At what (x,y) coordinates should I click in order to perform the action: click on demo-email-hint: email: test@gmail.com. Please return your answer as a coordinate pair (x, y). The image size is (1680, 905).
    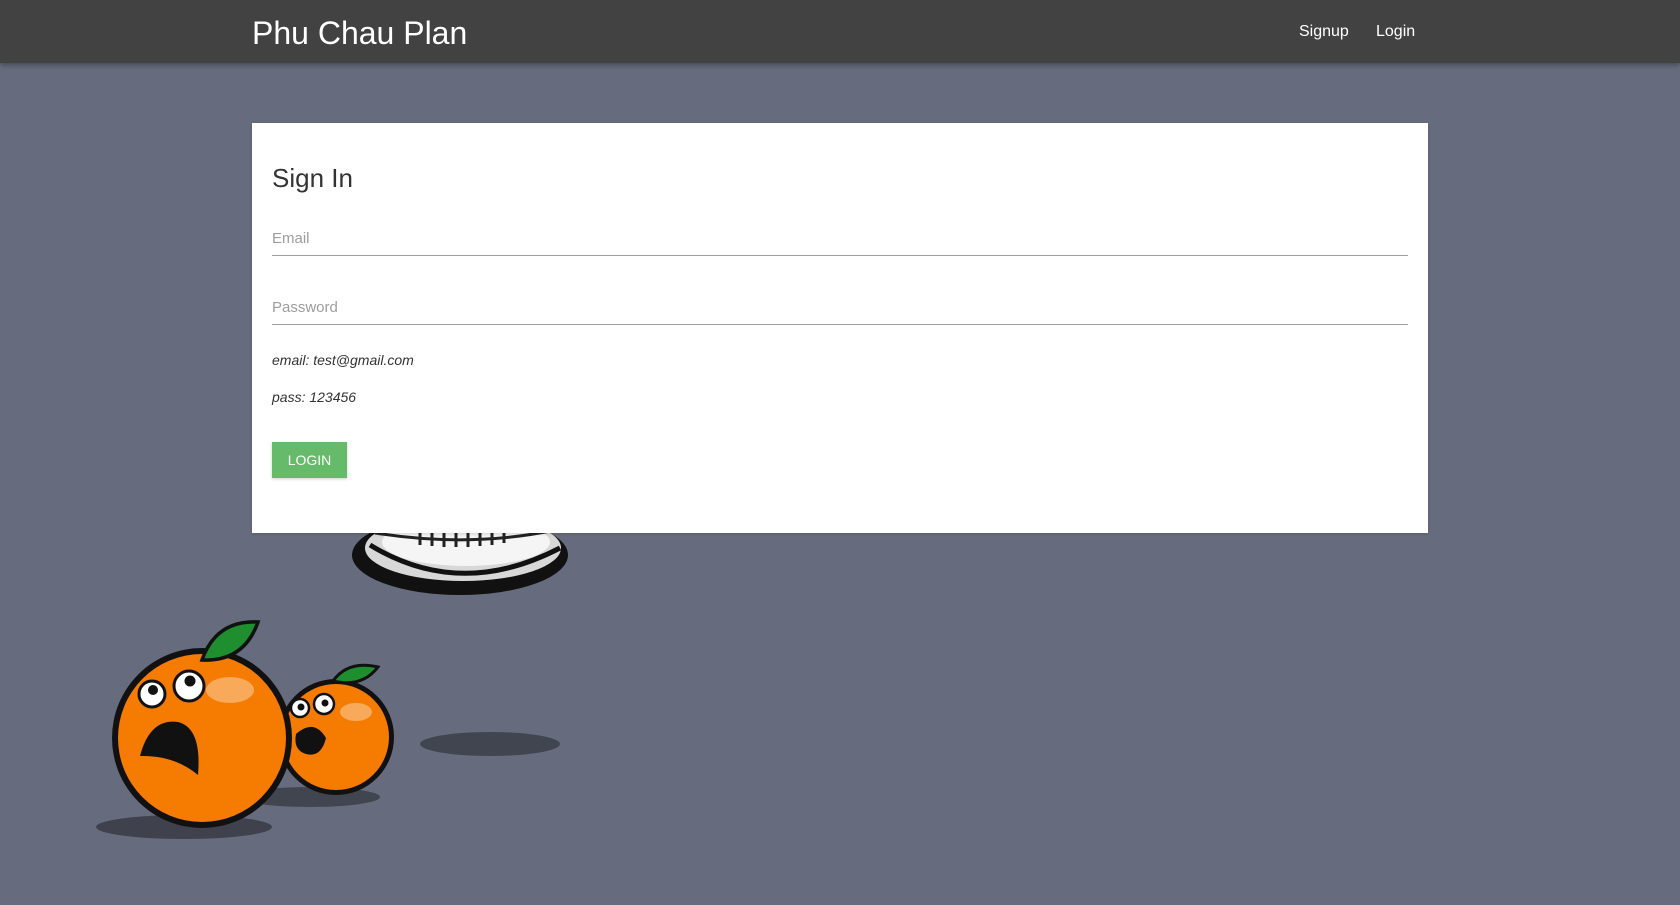
    Looking at the image, I should click on (343, 360).